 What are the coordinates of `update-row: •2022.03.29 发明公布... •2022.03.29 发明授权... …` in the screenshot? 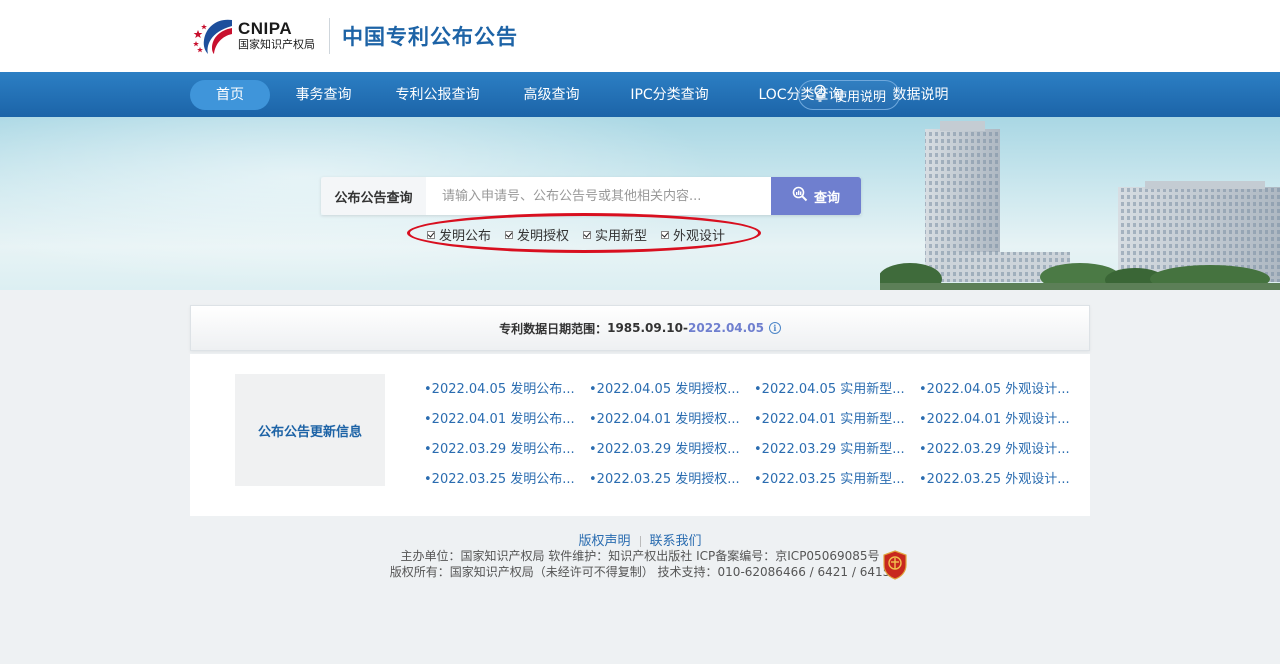 It's located at (754, 447).